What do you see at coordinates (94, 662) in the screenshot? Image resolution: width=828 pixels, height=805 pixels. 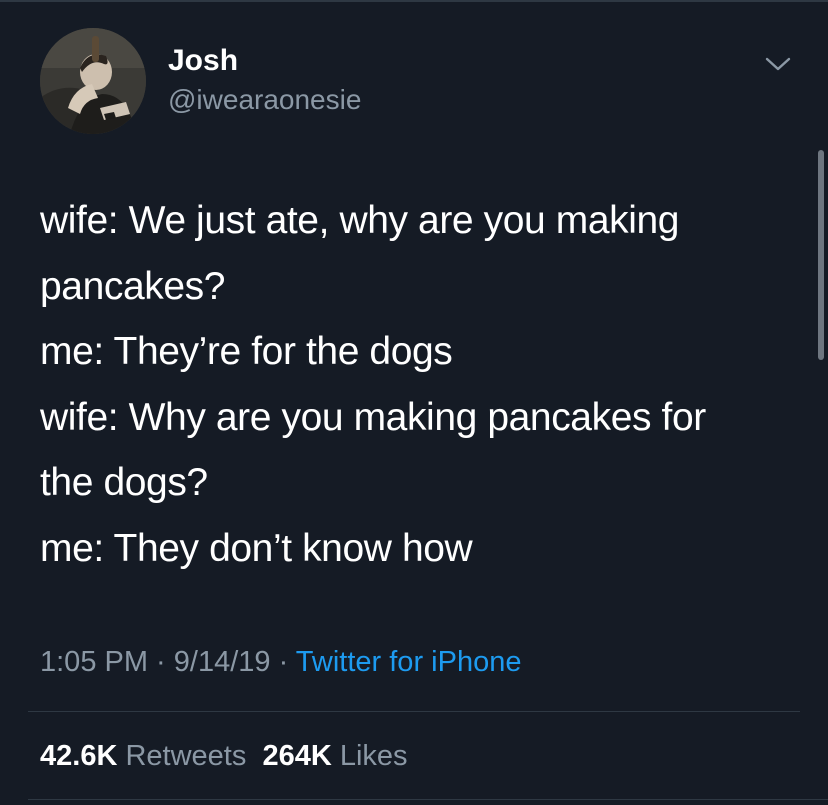 I see `tweet-time: 1:05 PM` at bounding box center [94, 662].